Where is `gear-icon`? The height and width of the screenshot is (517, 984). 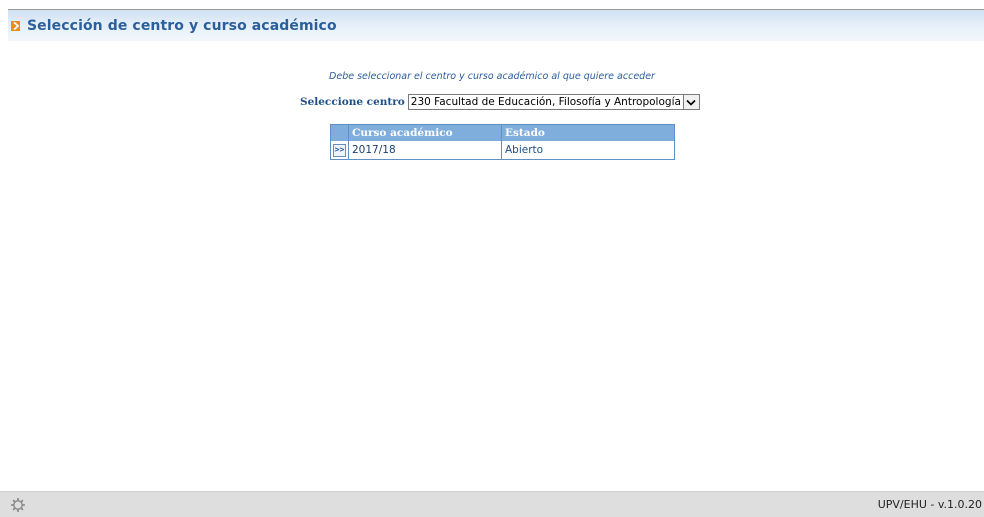
gear-icon is located at coordinates (18, 504).